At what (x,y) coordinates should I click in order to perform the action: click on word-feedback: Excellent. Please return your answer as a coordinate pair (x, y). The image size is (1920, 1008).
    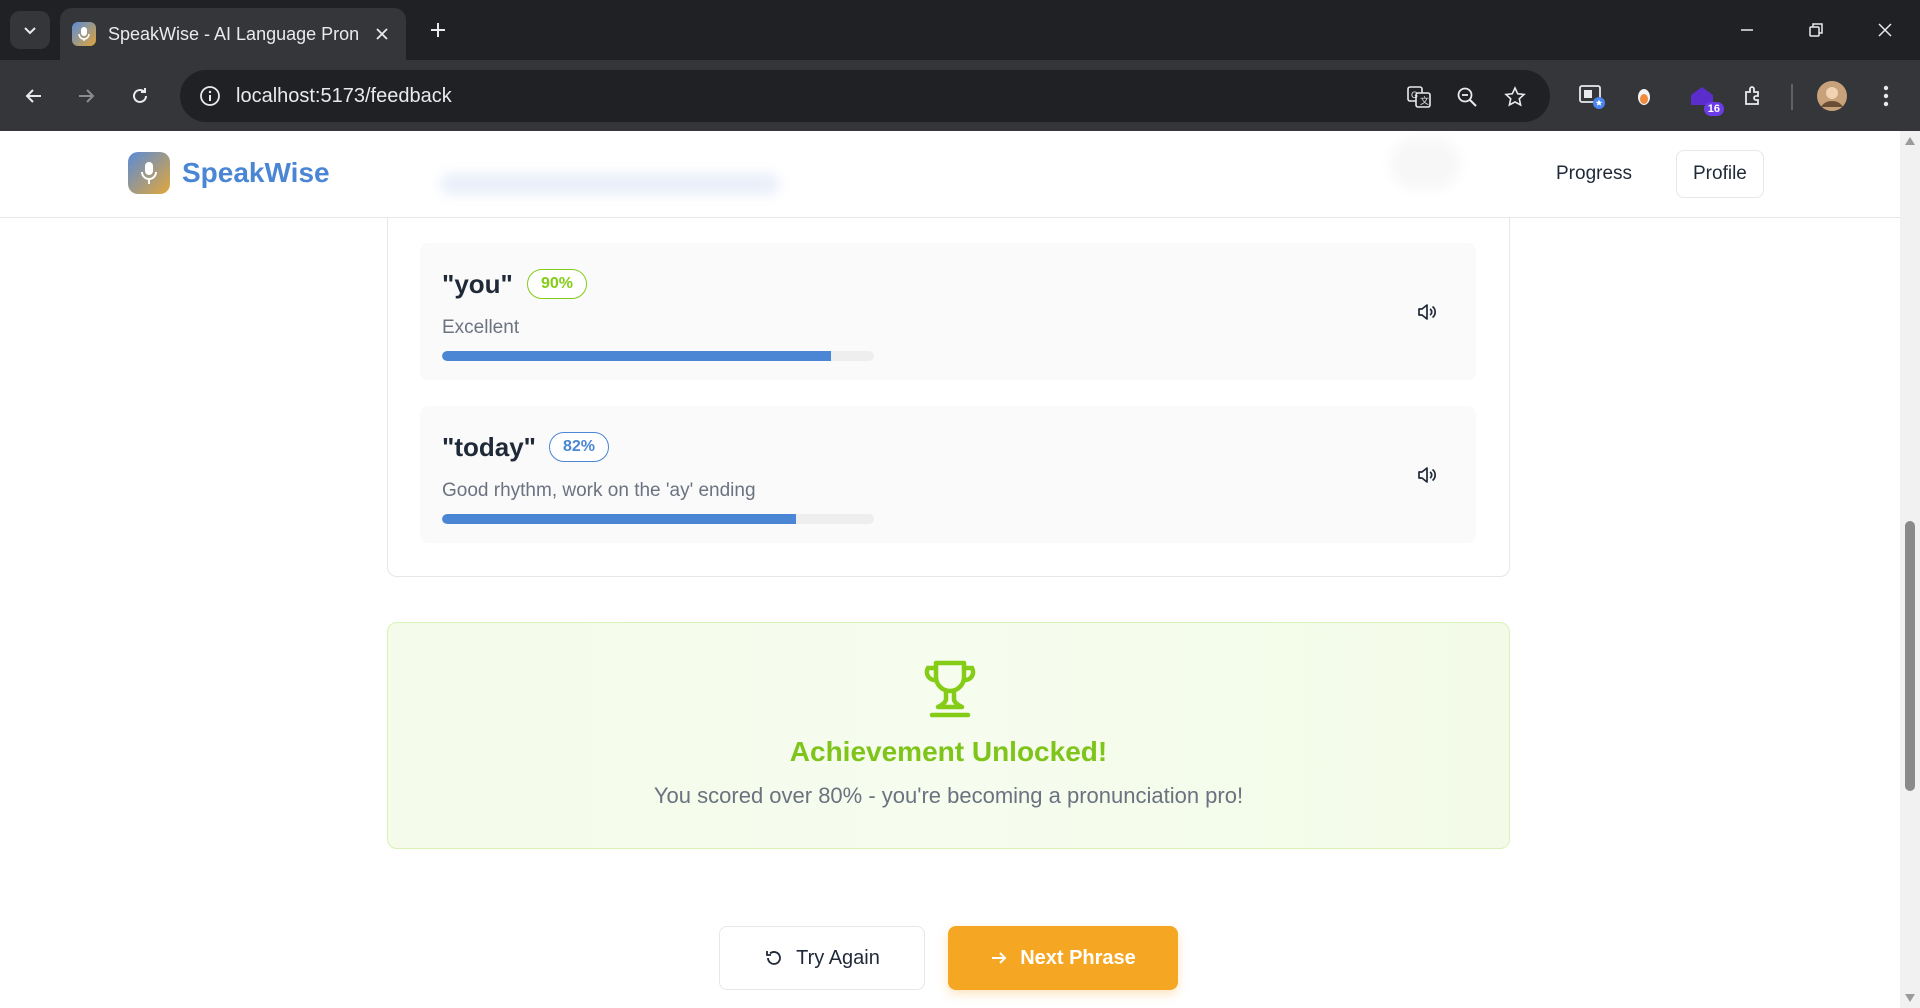
    Looking at the image, I should click on (481, 327).